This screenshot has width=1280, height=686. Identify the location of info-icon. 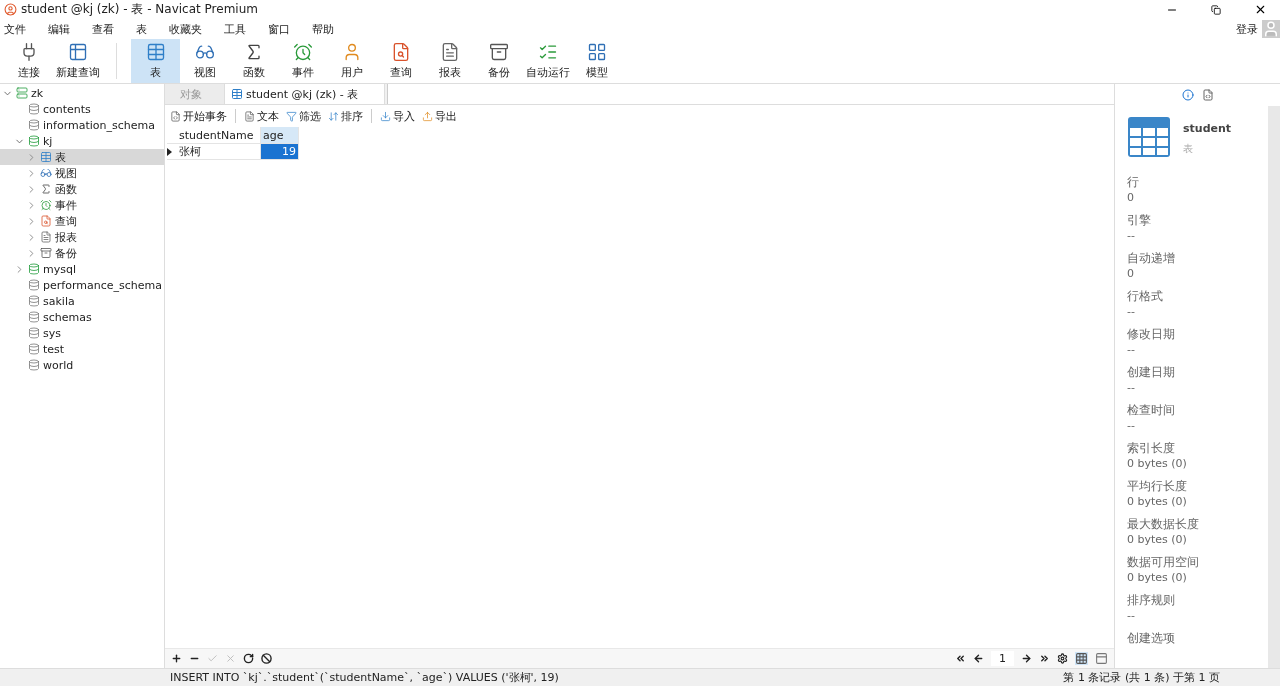
(1187, 95).